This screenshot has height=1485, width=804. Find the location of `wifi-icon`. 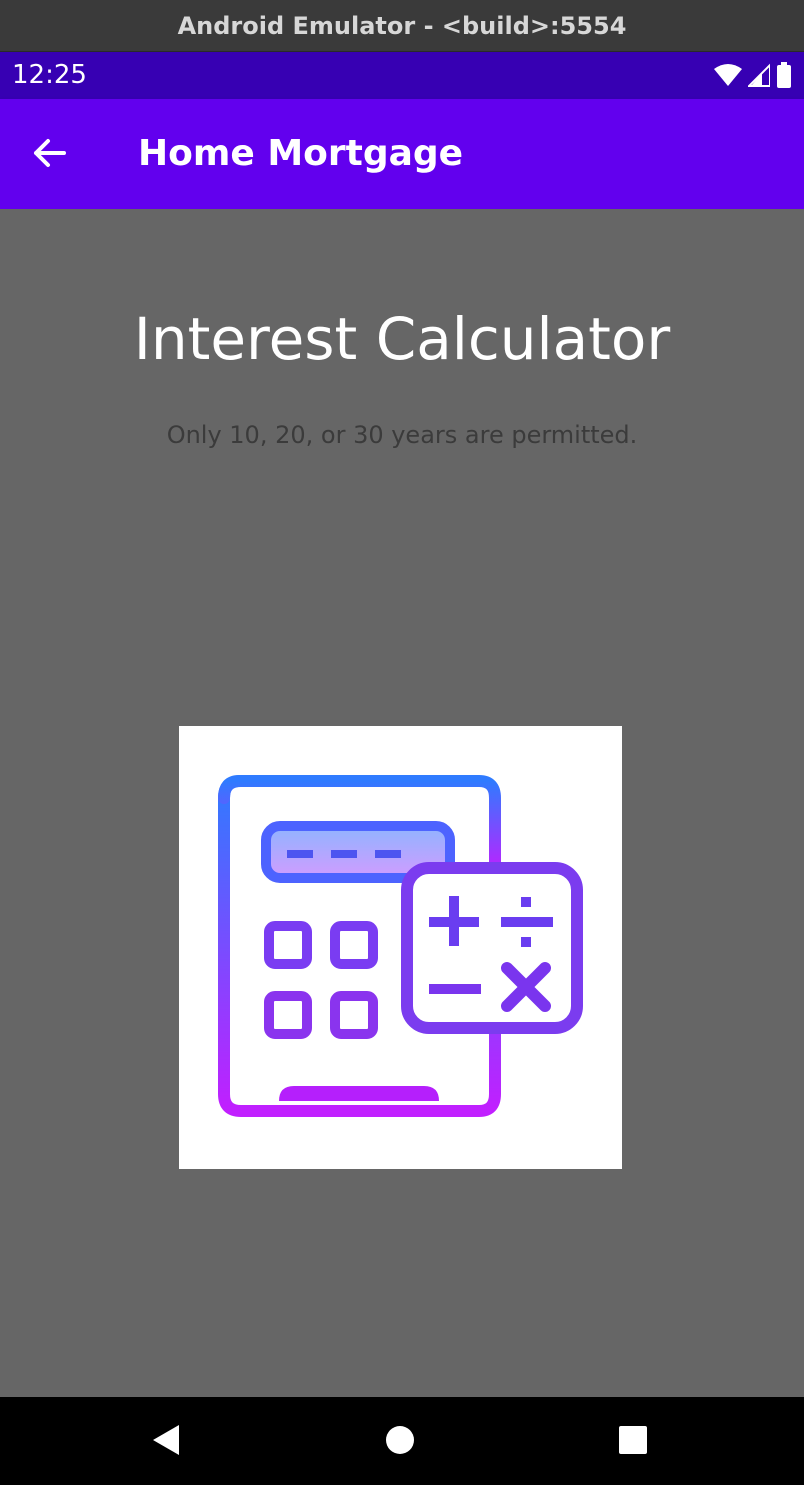

wifi-icon is located at coordinates (728, 77).